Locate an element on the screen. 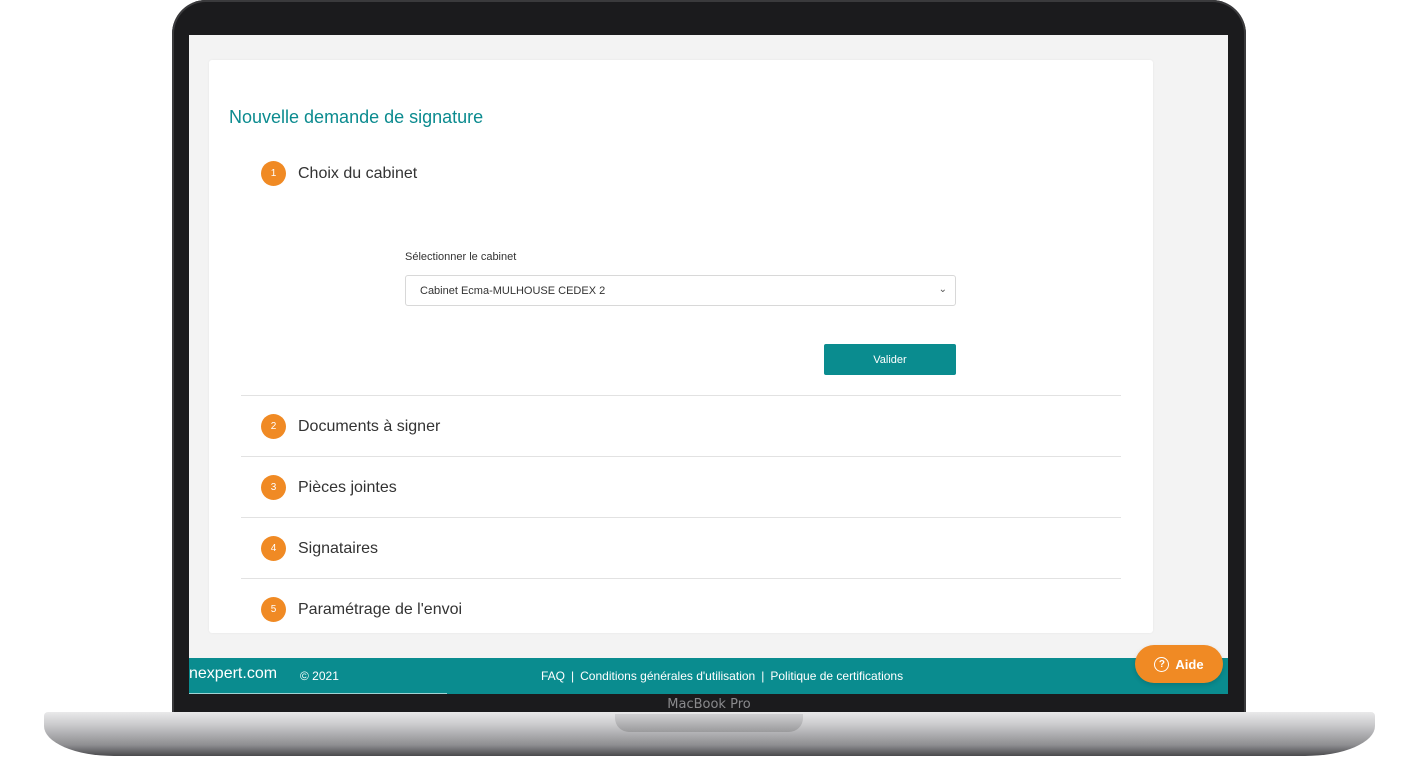  step-title: Signataires is located at coordinates (338, 548).